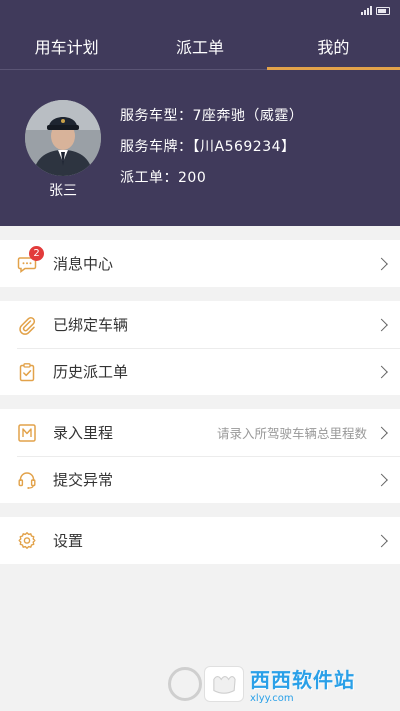  What do you see at coordinates (68, 541) in the screenshot?
I see `settings-label: 设置` at bounding box center [68, 541].